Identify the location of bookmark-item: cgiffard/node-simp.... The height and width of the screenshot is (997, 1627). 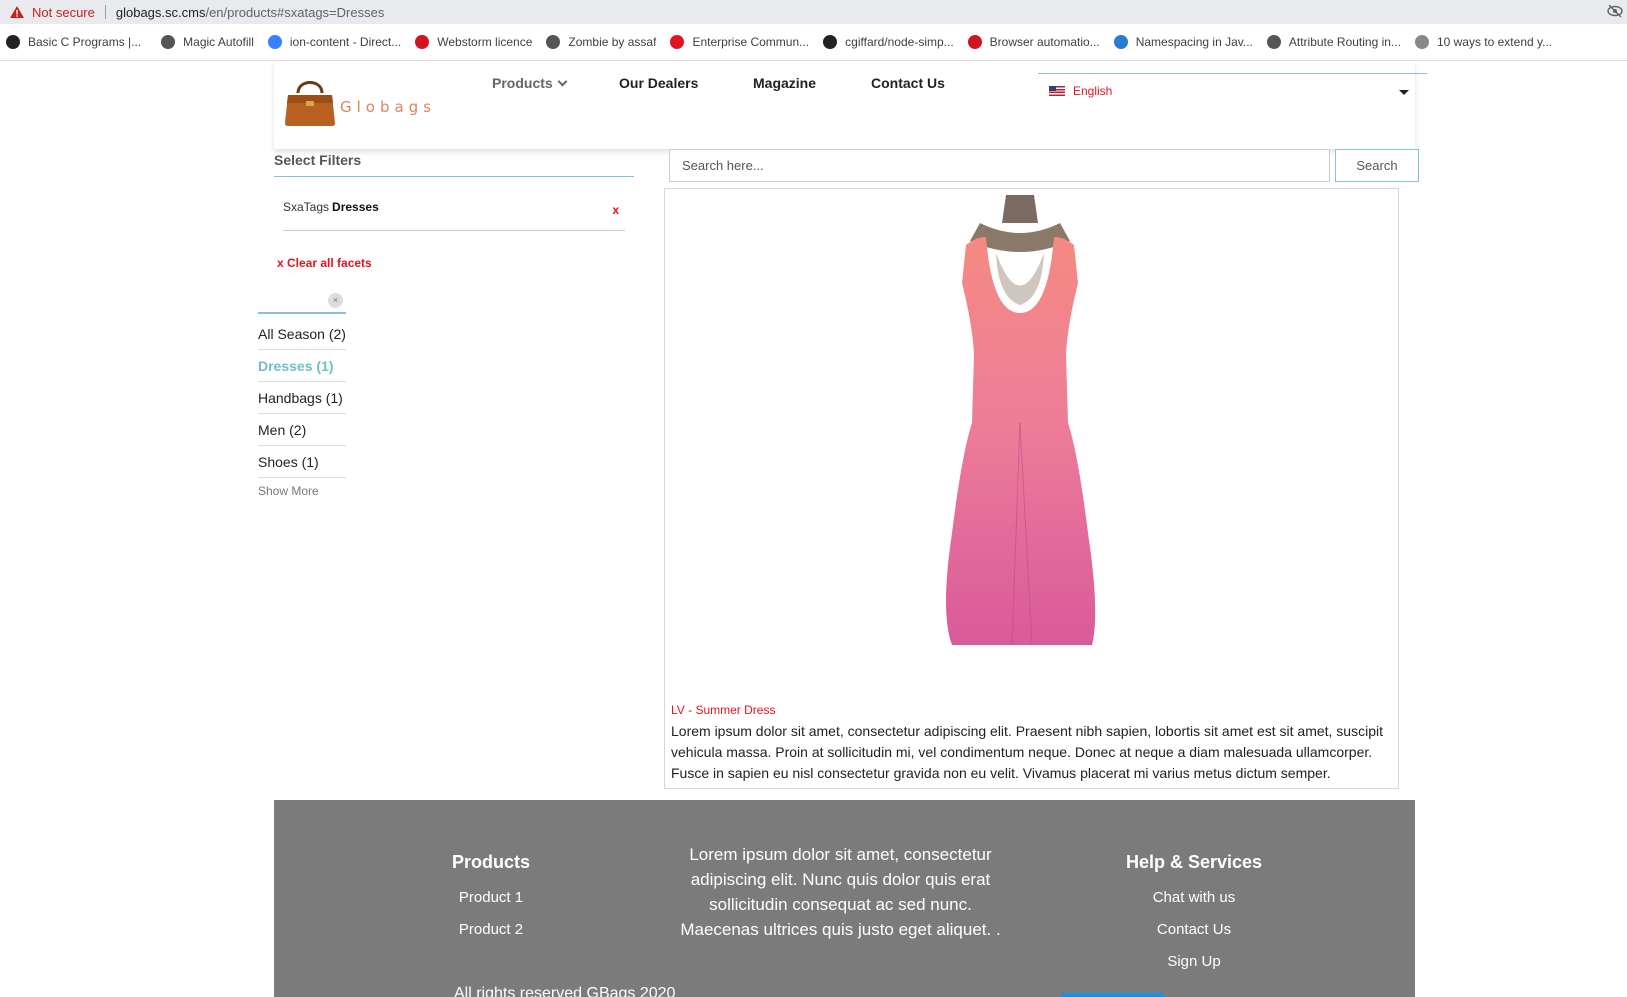
(888, 42).